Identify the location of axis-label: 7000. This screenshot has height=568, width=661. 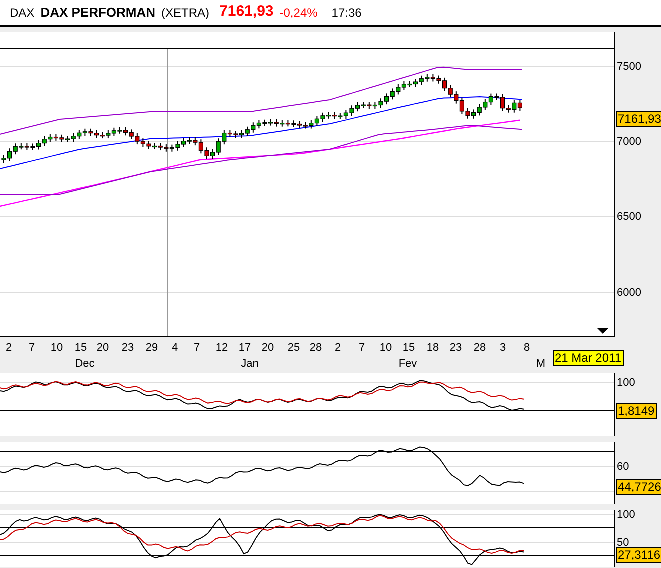
(629, 142).